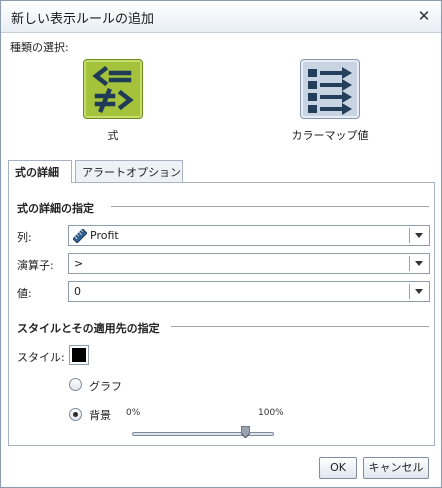  I want to click on style-heading: スタイルとその適用先の指定, so click(88, 328).